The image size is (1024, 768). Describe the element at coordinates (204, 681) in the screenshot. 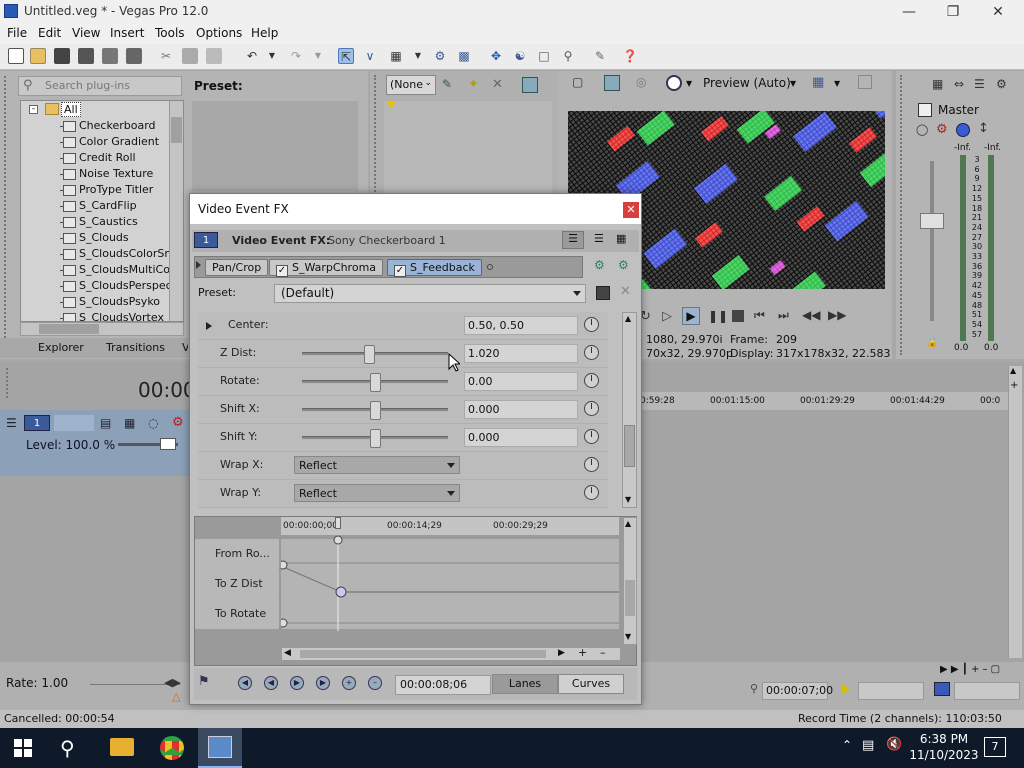

I see `sync-cursor-icon: ⚑` at that location.